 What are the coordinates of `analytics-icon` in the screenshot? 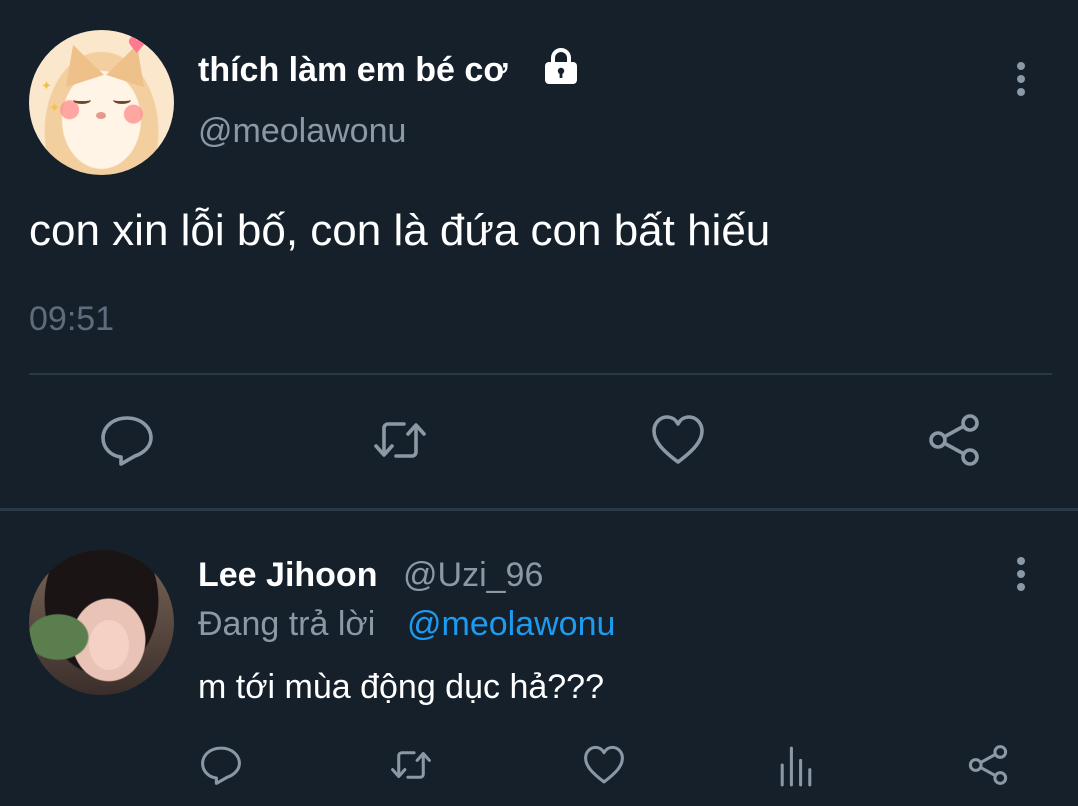 It's located at (796, 766).